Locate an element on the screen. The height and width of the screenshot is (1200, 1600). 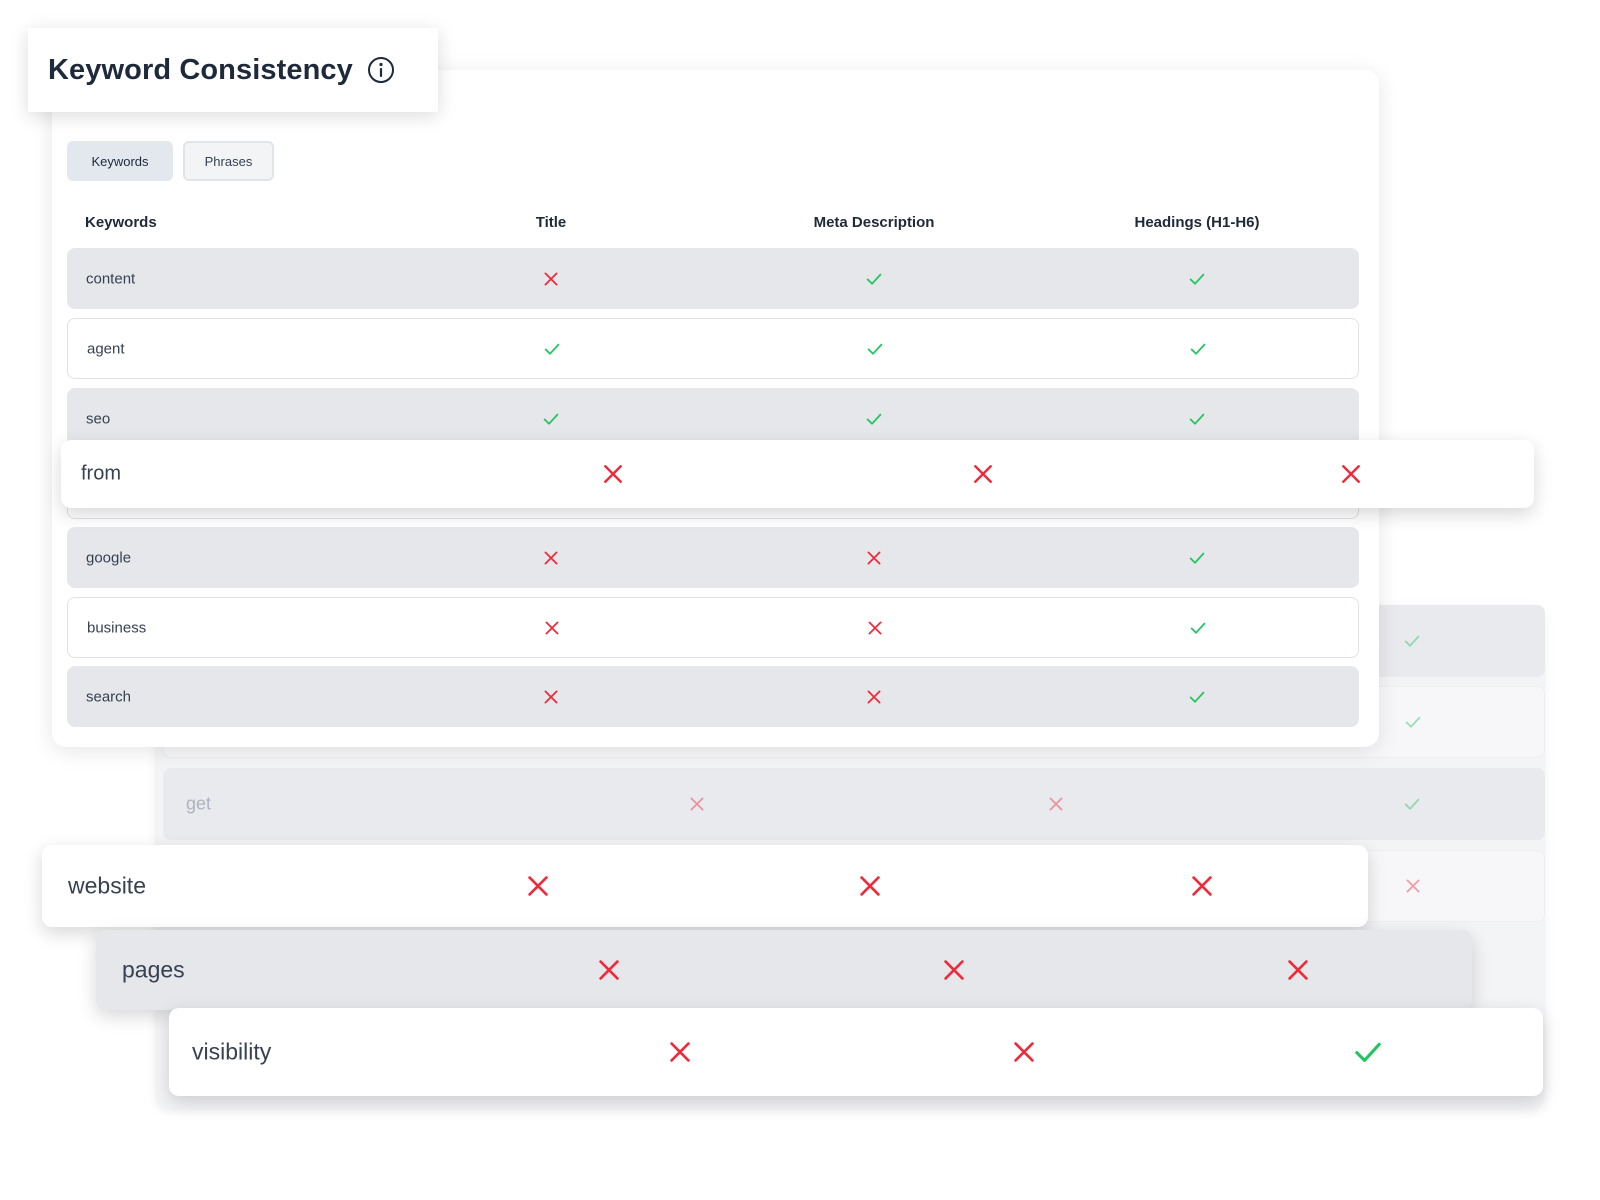
table-row: content is located at coordinates (713, 278).